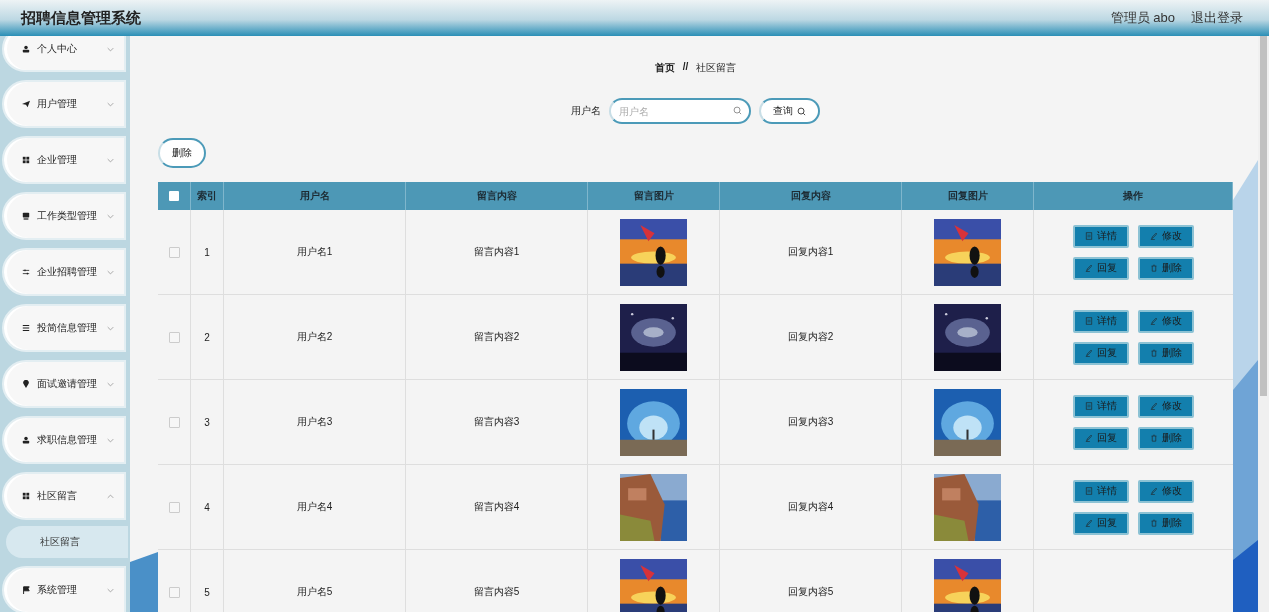 The image size is (1269, 612). What do you see at coordinates (64, 54) in the screenshot?
I see `menu-item: 个人中心` at bounding box center [64, 54].